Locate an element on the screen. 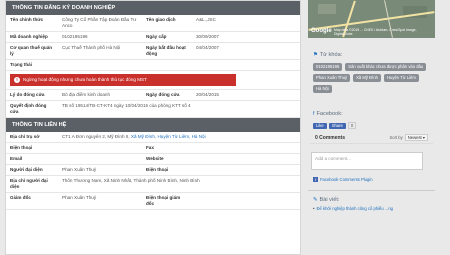  facebook-title: f Facebook: is located at coordinates (371, 114).